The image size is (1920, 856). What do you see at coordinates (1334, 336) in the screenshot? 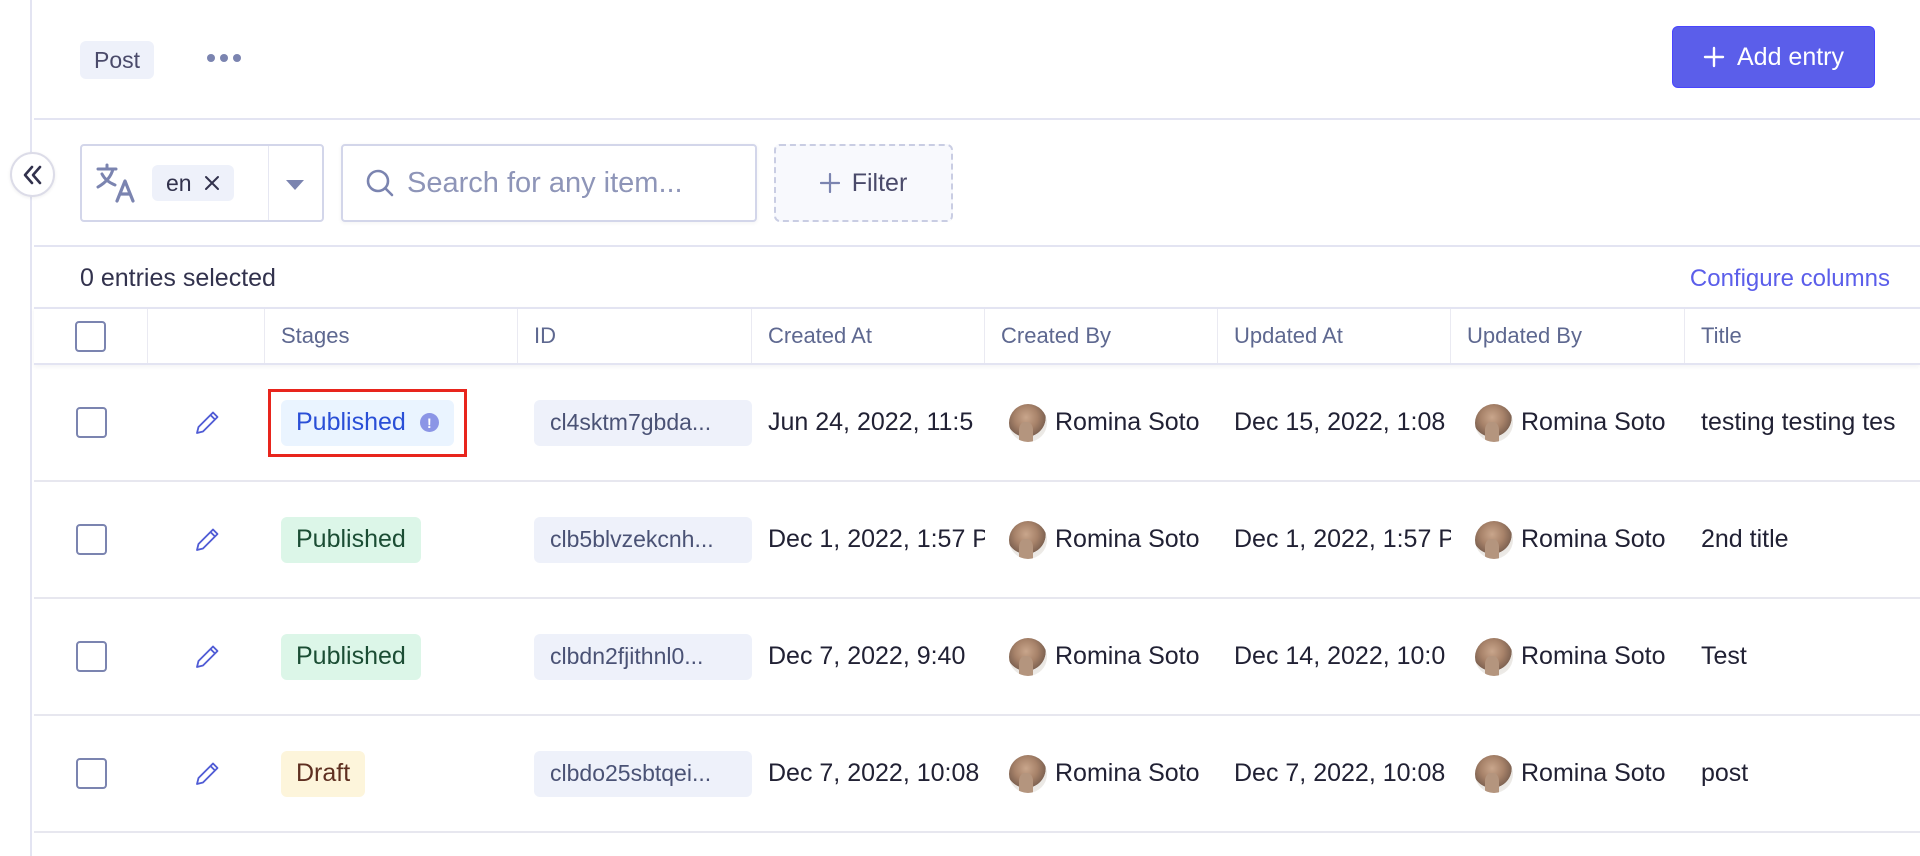
I see `column-header-updated-at: Updated At` at bounding box center [1334, 336].